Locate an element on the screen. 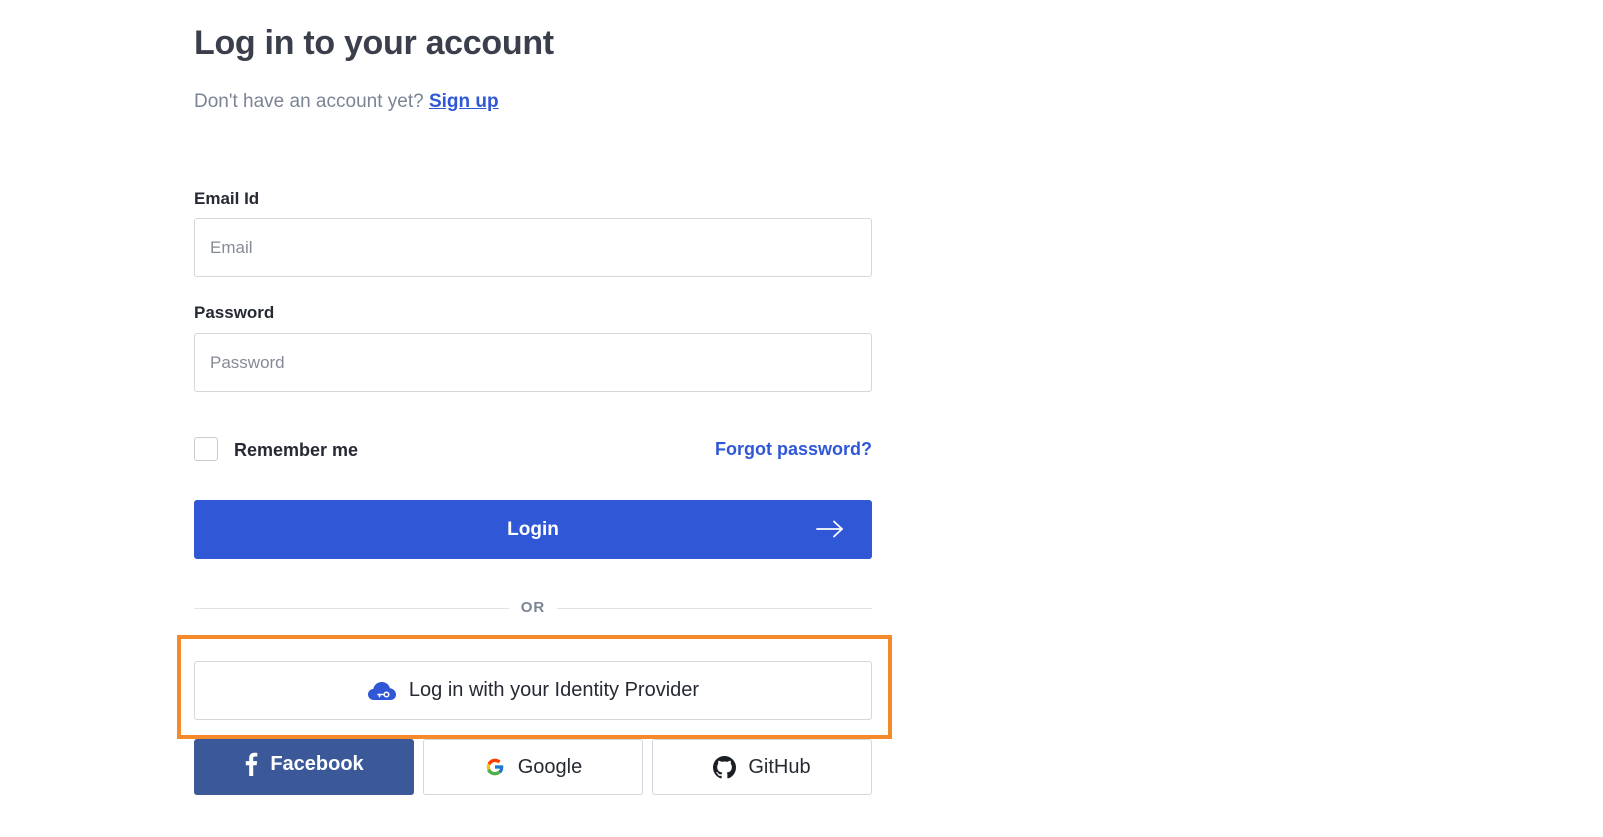 This screenshot has width=1603, height=837. remember-row: Remember me Forgot password? is located at coordinates (533, 451).